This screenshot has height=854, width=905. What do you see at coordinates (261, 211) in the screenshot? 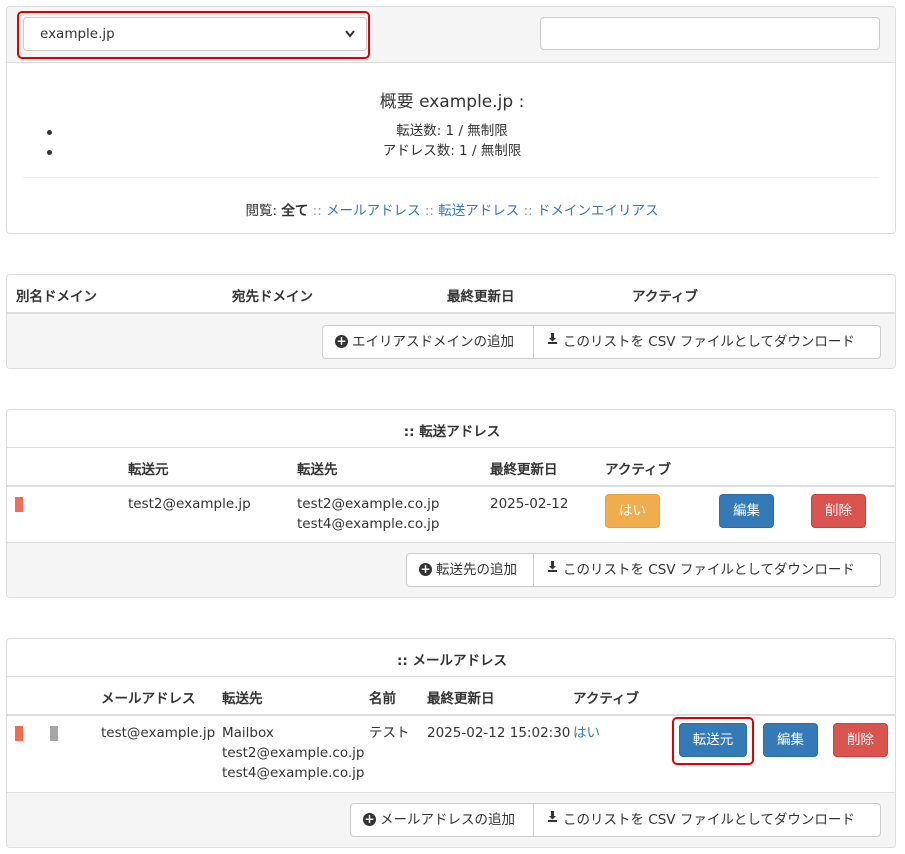
I see `browse-label: 閲覧:` at bounding box center [261, 211].